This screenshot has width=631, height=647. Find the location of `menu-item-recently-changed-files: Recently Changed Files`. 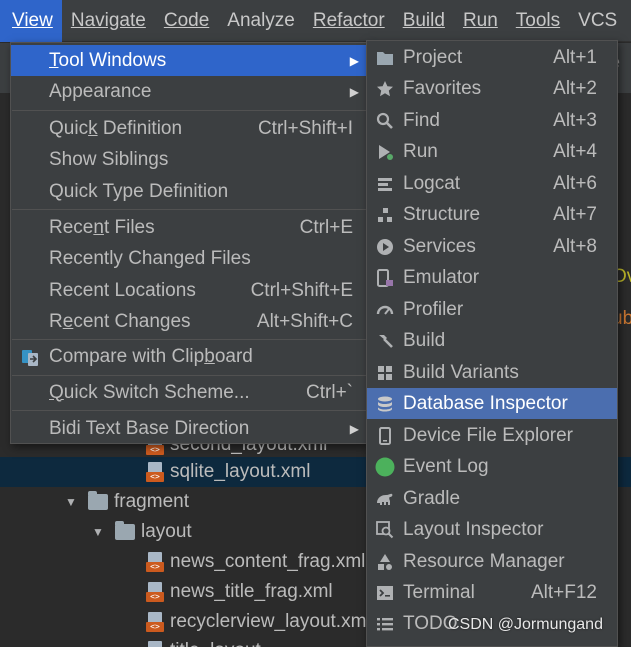

menu-item-recently-changed-files: Recently Changed Files is located at coordinates (189, 258).